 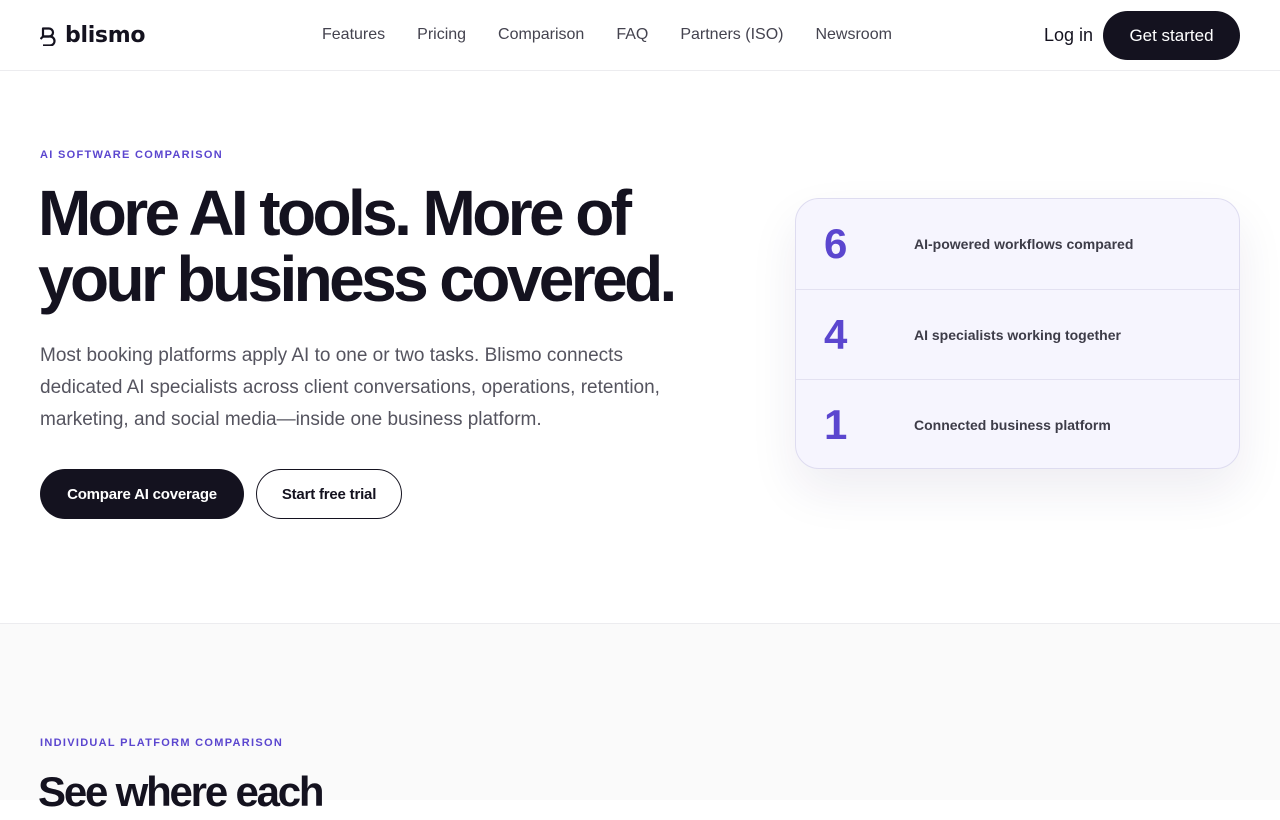 I want to click on nav-newsroom: Newsroom, so click(x=853, y=35).